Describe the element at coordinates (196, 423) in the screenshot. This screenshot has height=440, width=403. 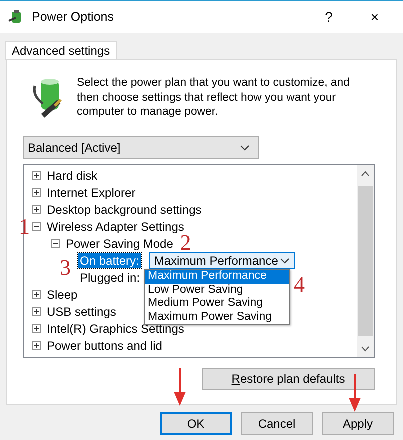
I see `dialog-button: OK` at that location.